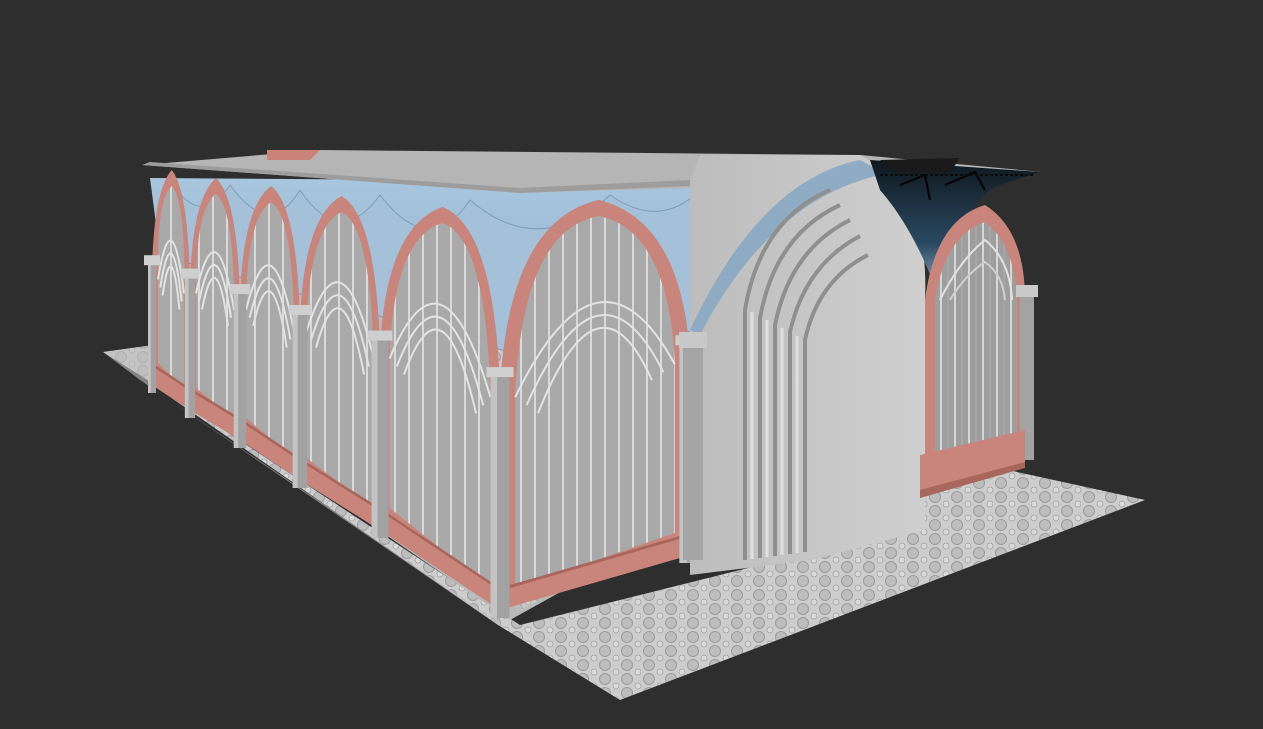  I want to click on end-wall, so click(802, 365).